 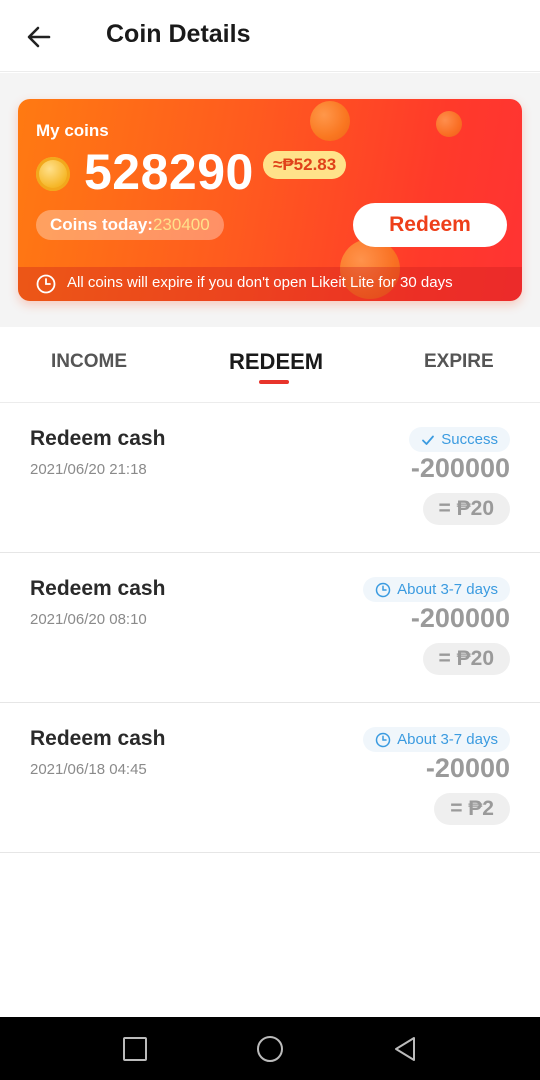 What do you see at coordinates (305, 165) in the screenshot?
I see `peso-equivalent-badge: ≈₱52.83` at bounding box center [305, 165].